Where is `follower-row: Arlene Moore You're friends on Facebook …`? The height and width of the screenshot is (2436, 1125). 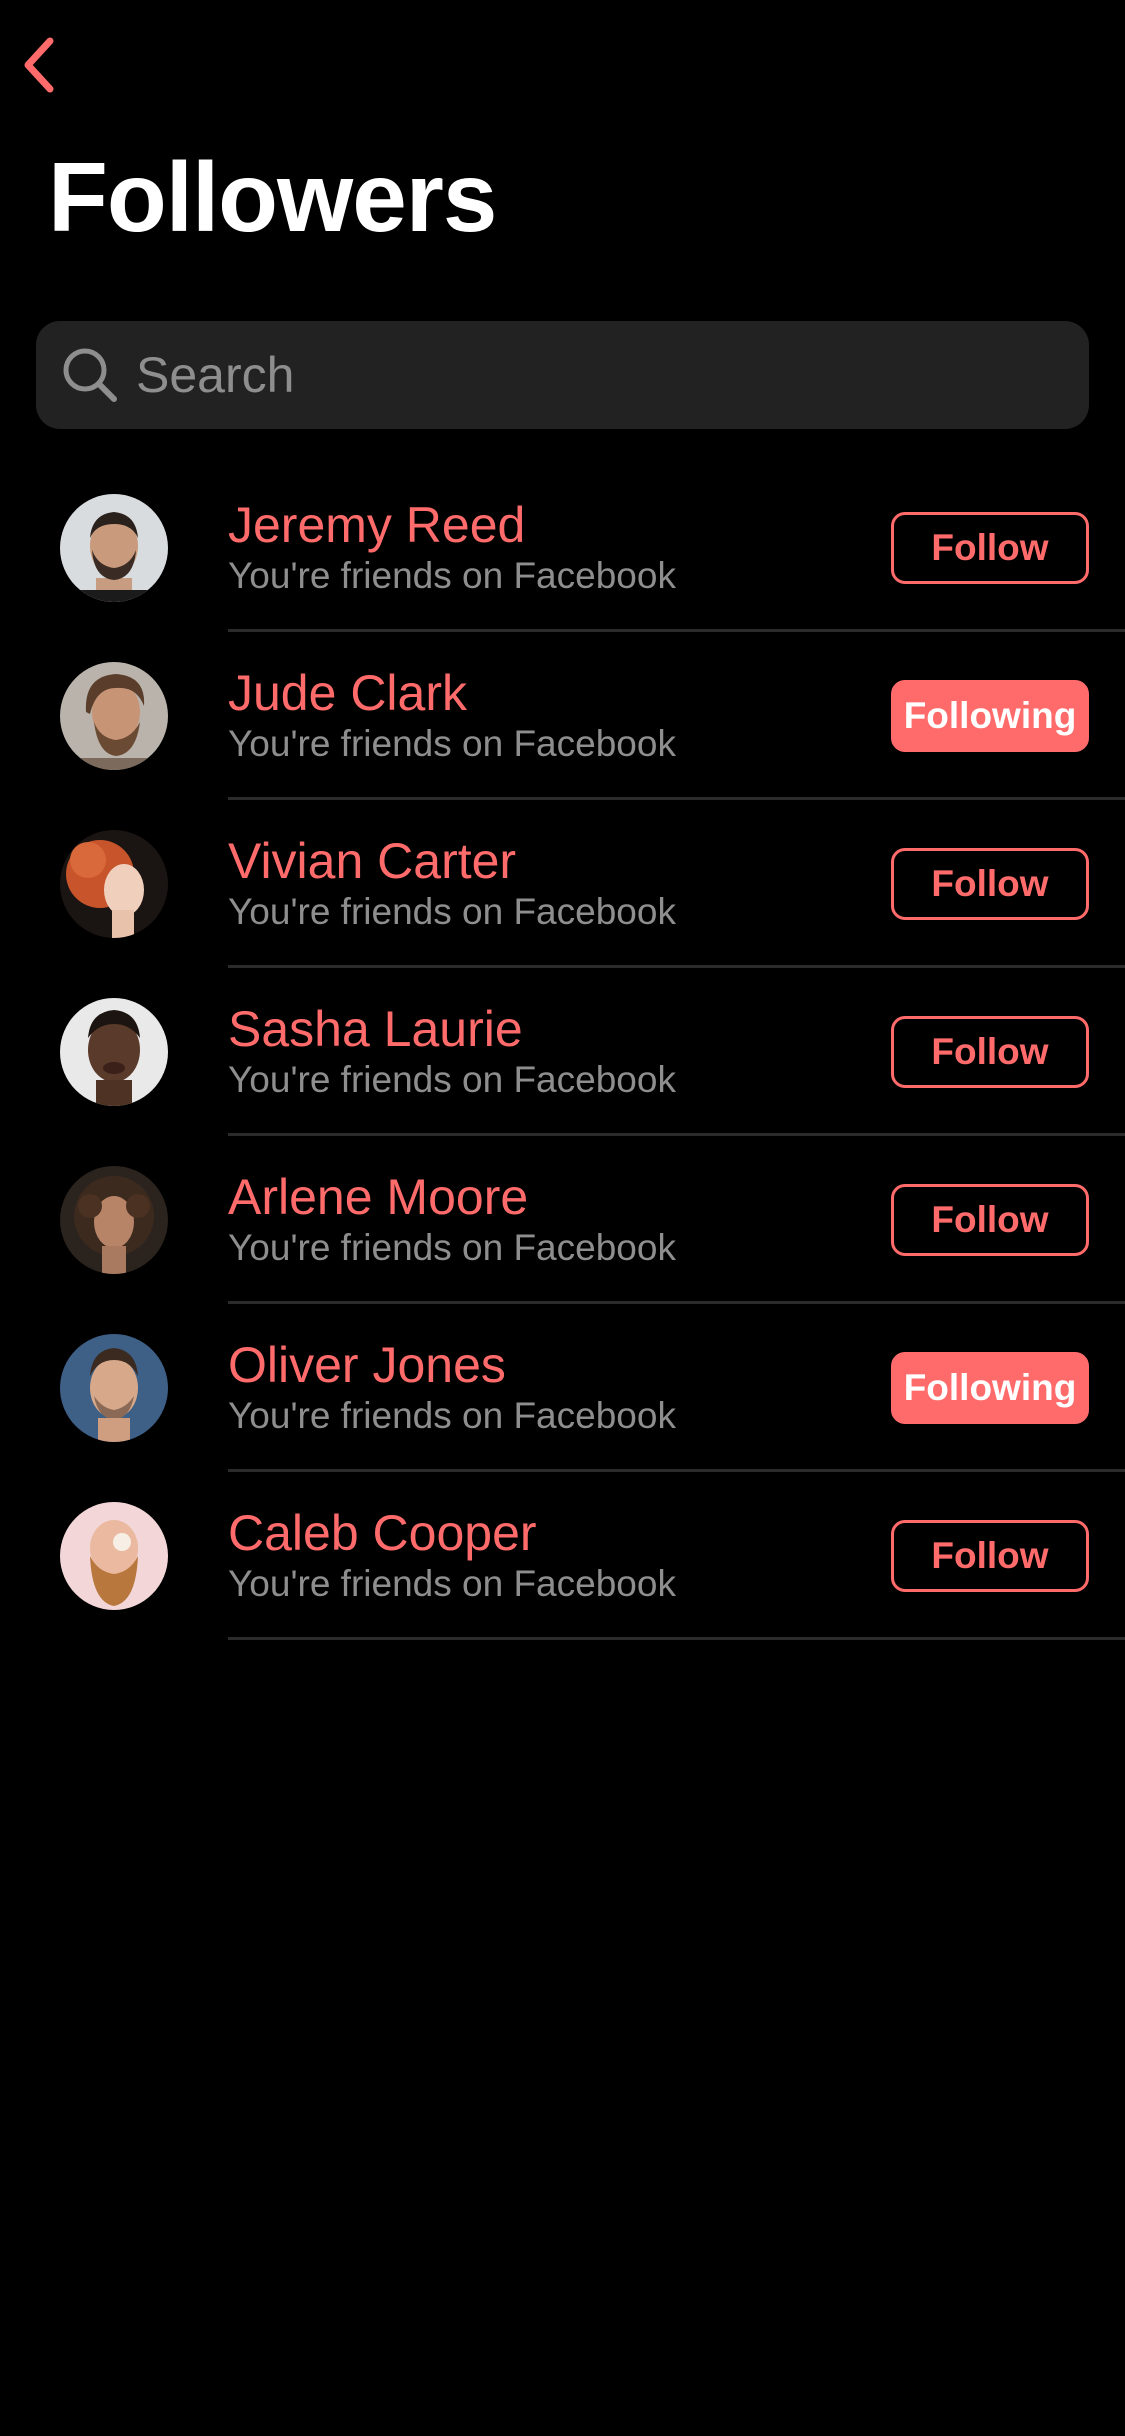 follower-row: Arlene Moore You're friends on Facebook … is located at coordinates (562, 1220).